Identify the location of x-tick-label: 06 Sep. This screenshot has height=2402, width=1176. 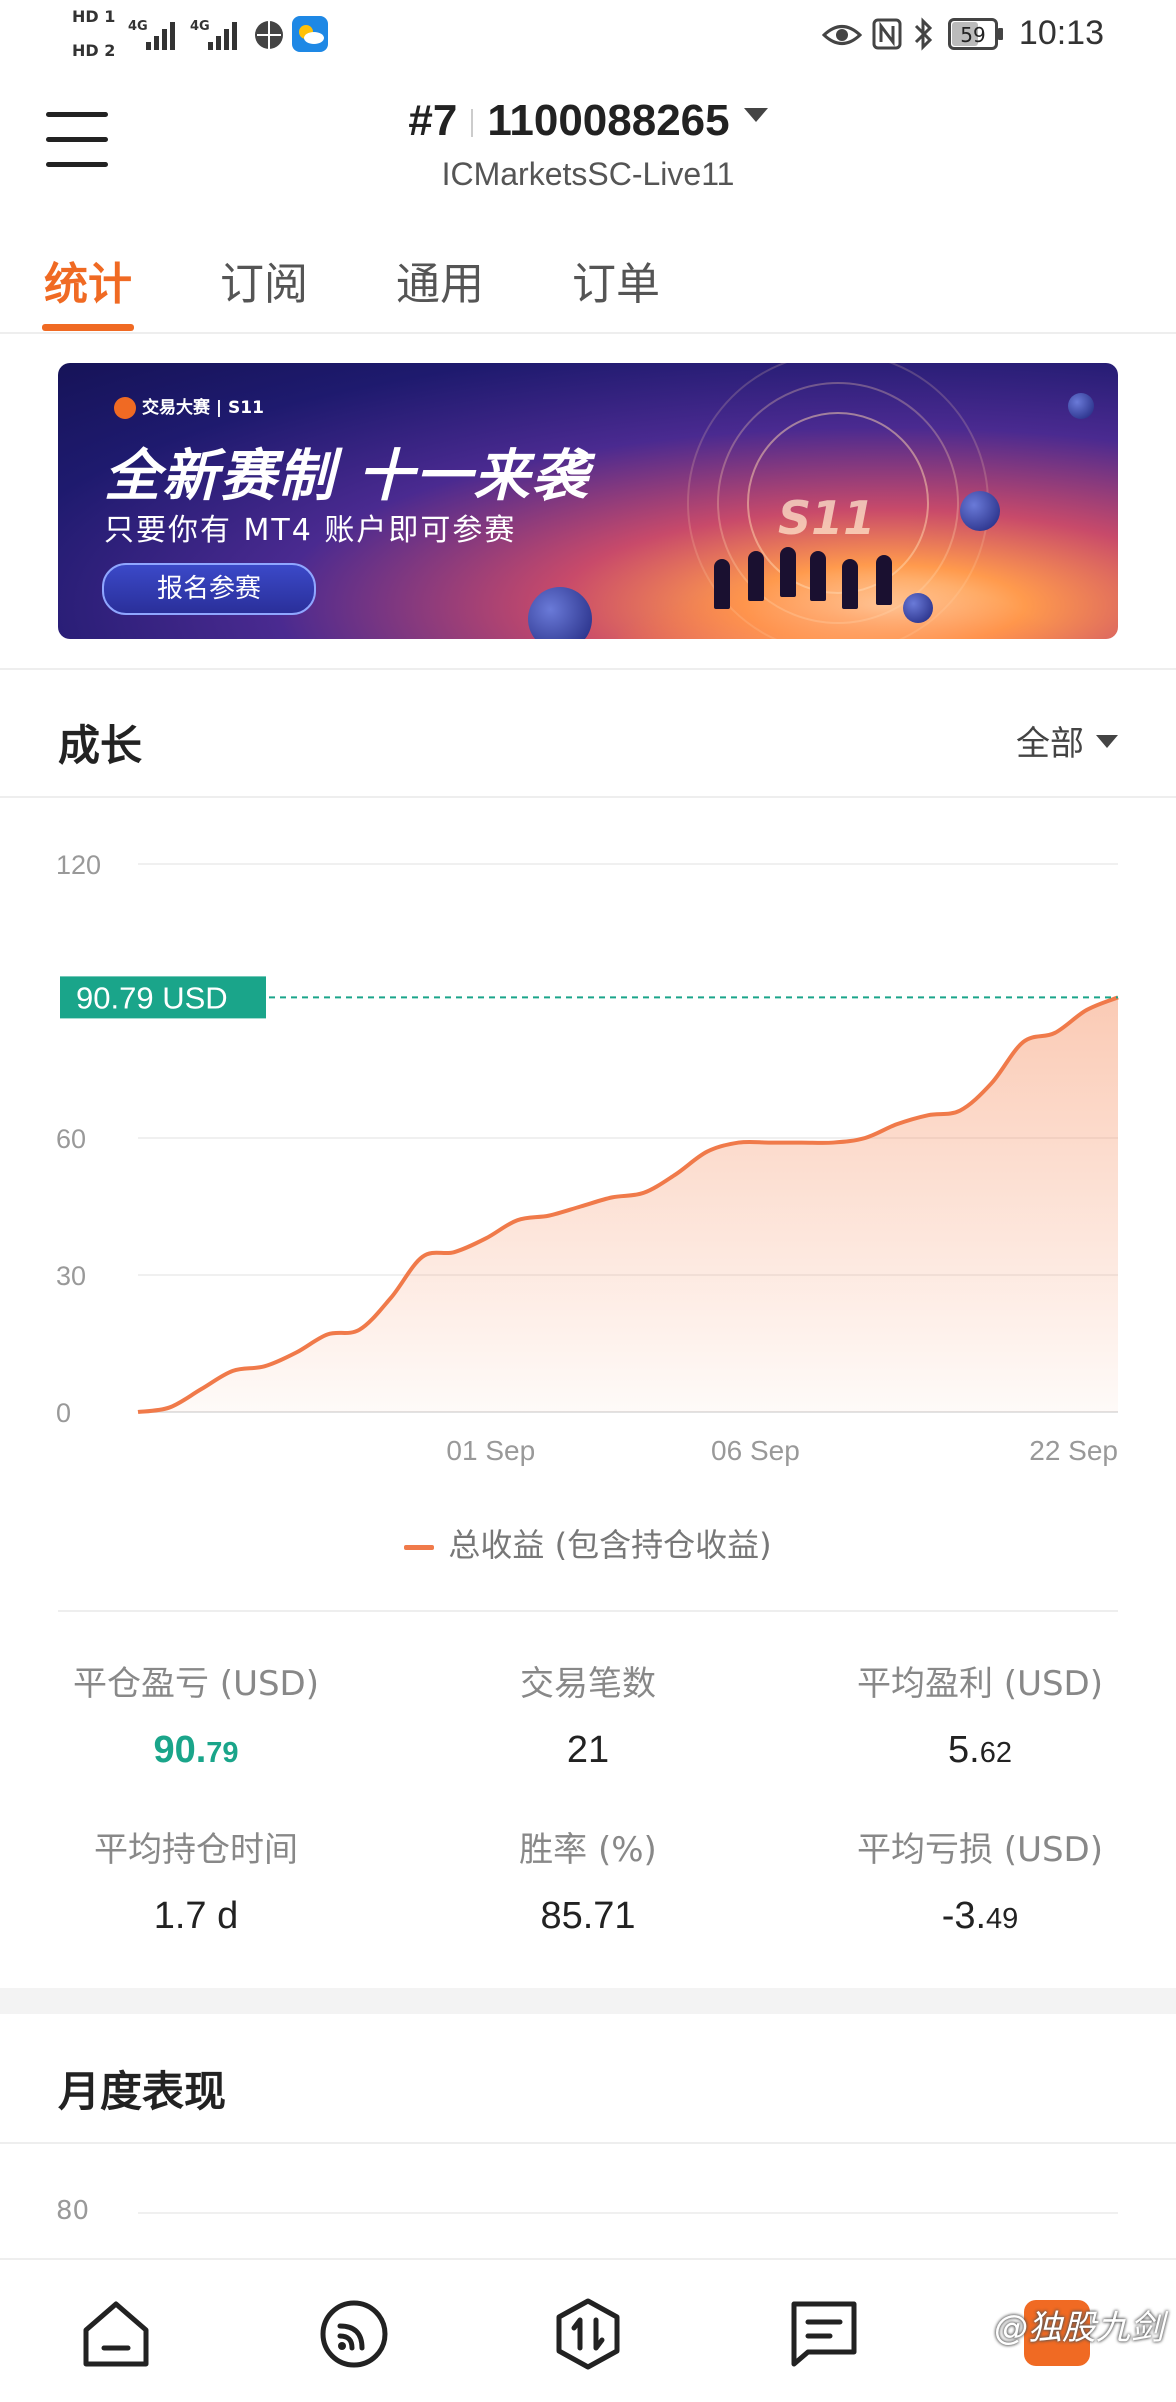
(755, 1450).